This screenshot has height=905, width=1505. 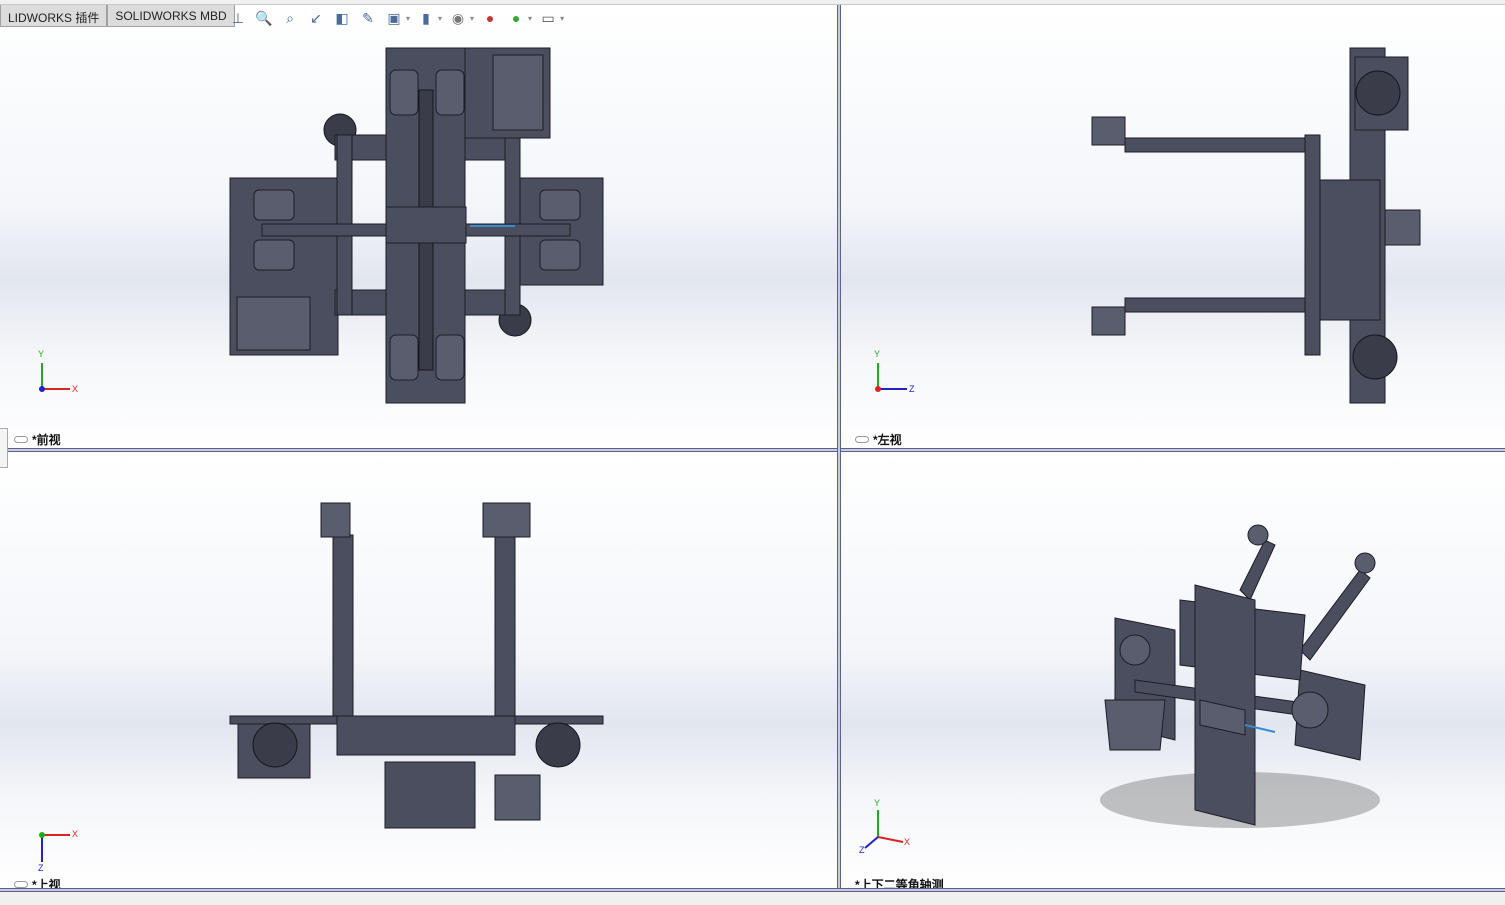 I want to click on status-strip, so click(x=752, y=898).